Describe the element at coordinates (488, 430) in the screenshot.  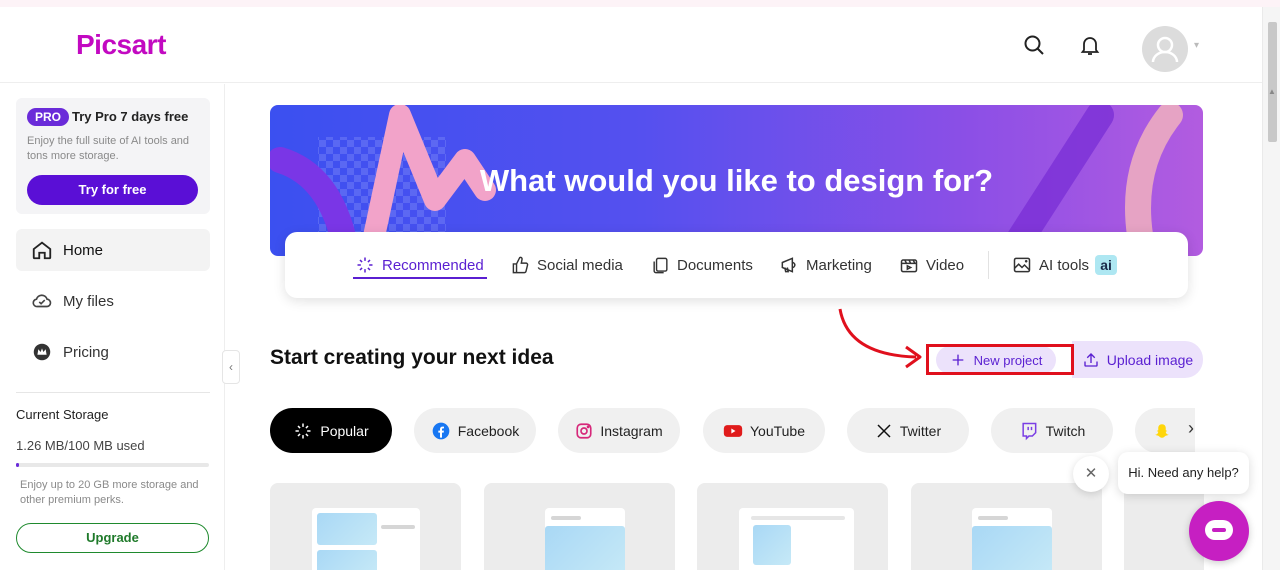
I see `chip-label: Facebook` at that location.